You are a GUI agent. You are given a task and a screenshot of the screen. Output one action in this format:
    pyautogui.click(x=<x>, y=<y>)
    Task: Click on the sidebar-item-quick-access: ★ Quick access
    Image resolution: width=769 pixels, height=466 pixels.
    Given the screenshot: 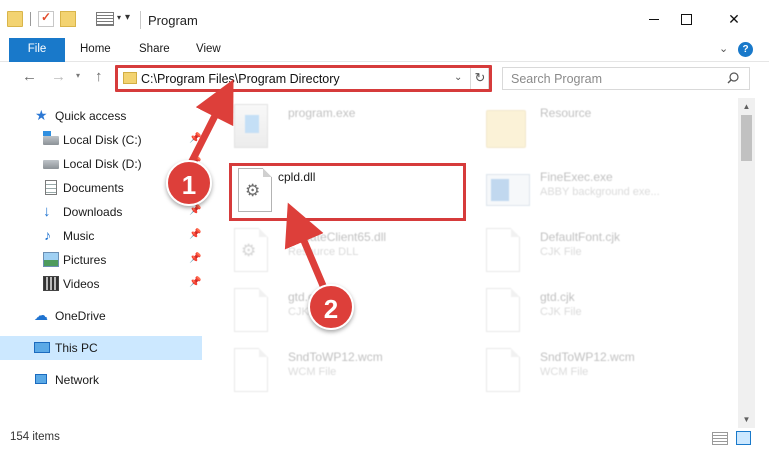 What is the action you would take?
    pyautogui.click(x=101, y=116)
    